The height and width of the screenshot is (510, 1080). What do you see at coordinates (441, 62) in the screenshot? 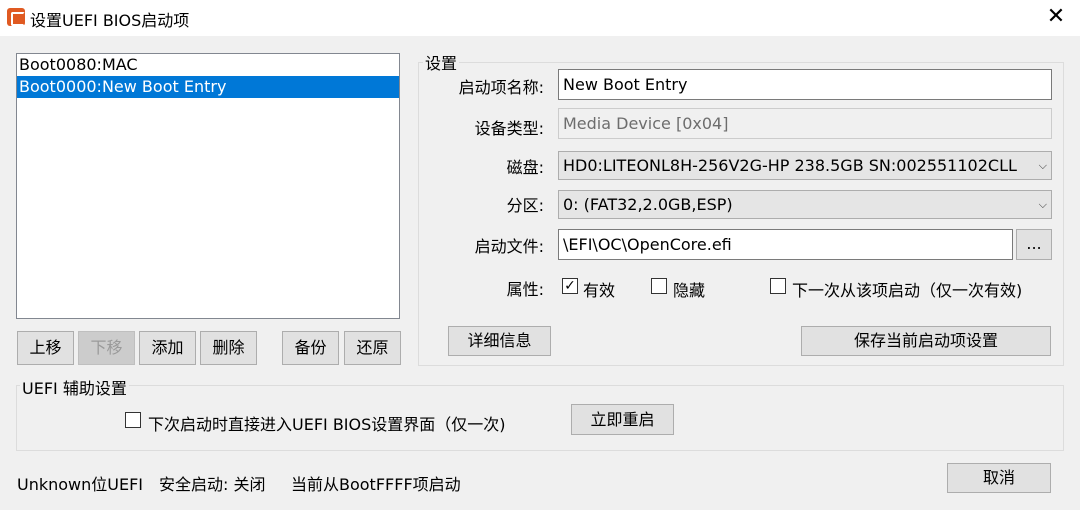
I see `settings-group-title: 设置` at bounding box center [441, 62].